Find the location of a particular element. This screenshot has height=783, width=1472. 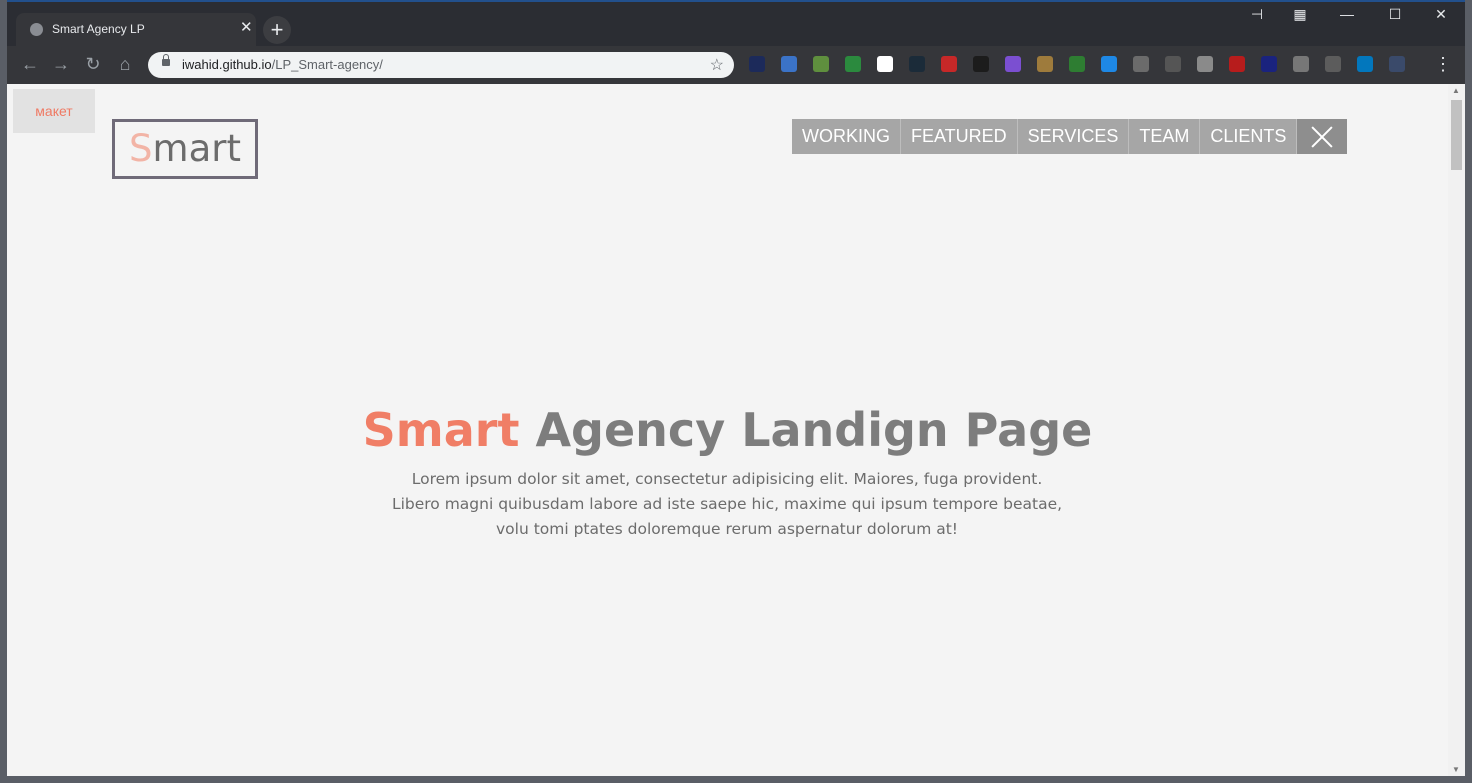

nav-clients: CLIENTS is located at coordinates (1249, 136).